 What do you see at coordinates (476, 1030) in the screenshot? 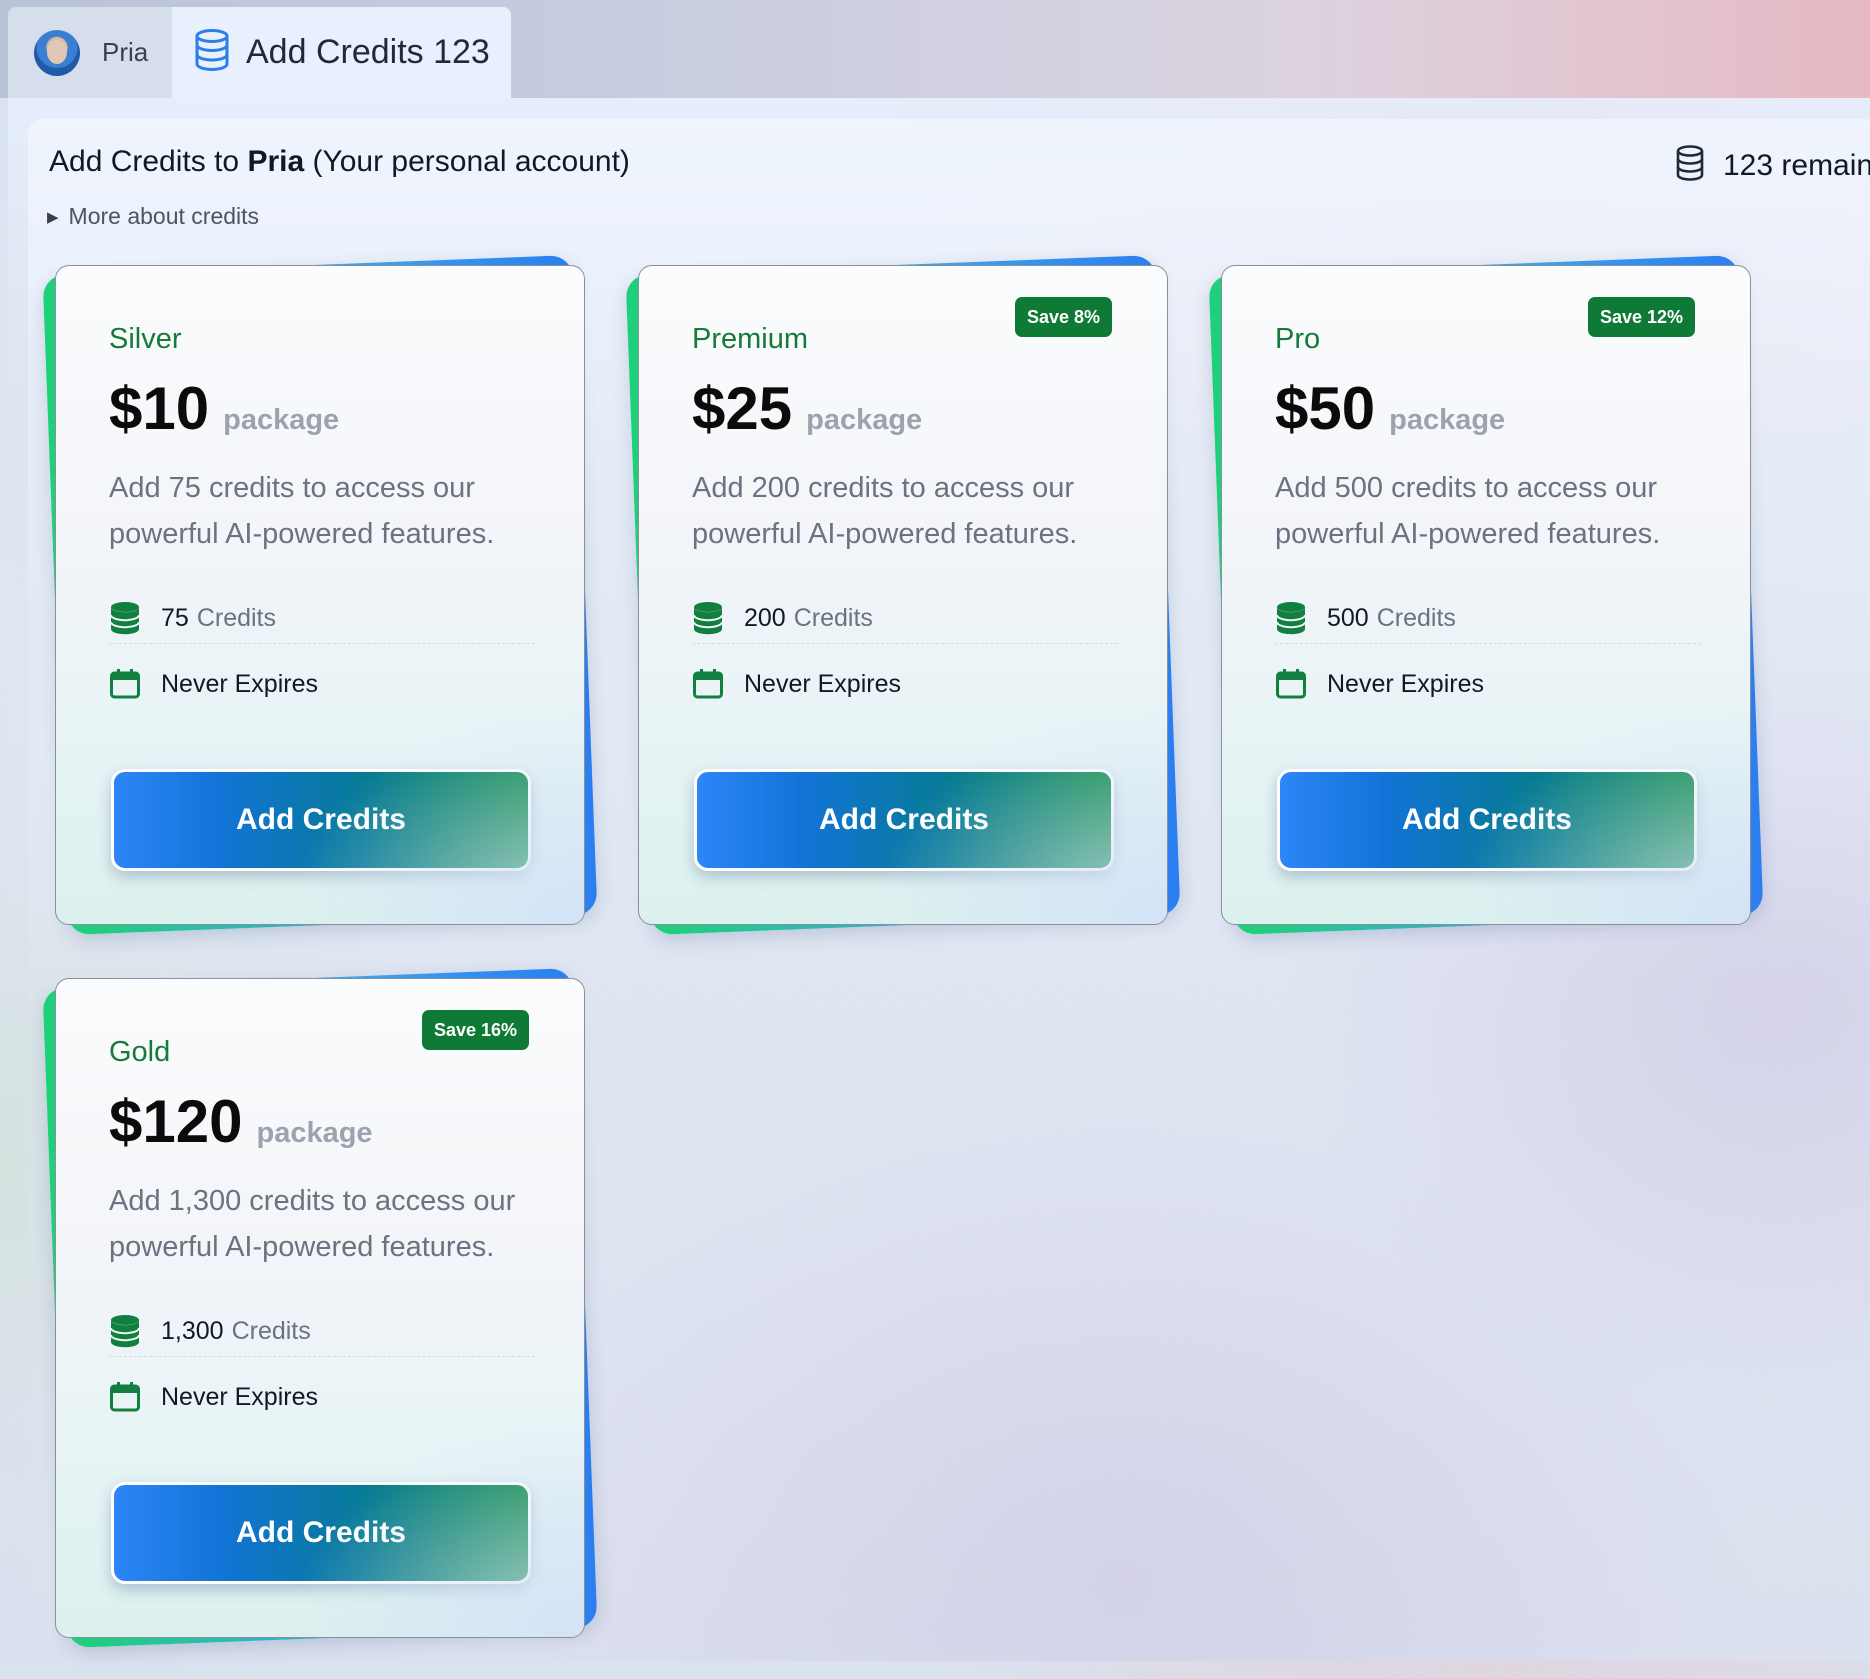
I see `savings-badge: Save 16%` at bounding box center [476, 1030].